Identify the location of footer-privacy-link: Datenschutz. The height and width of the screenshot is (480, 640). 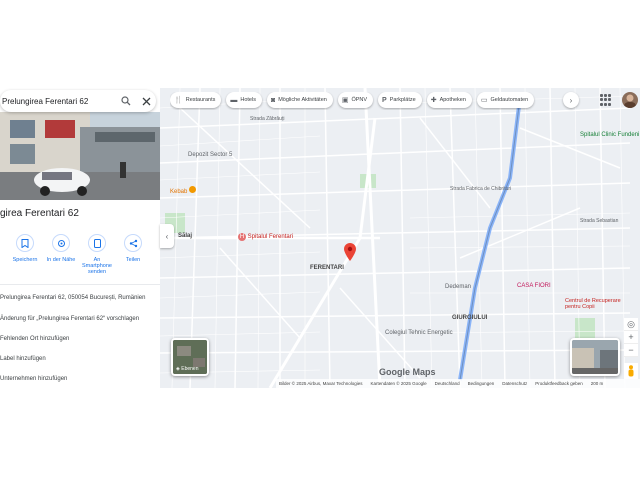
(514, 383).